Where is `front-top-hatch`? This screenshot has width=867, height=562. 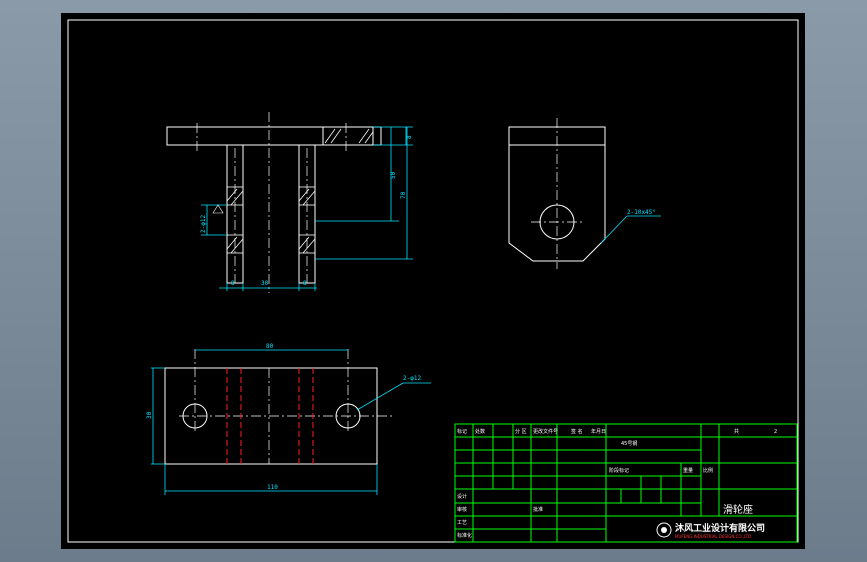 front-top-hatch is located at coordinates (349, 136).